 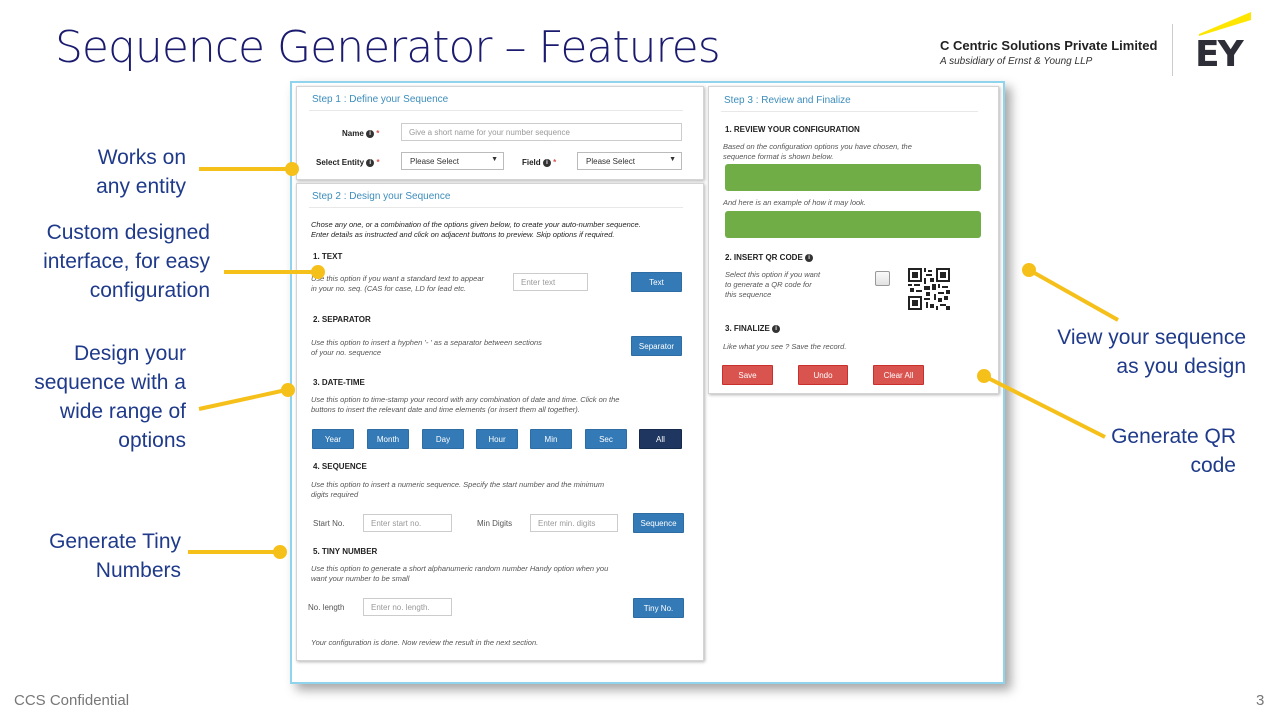 I want to click on day-button: Day, so click(x=443, y=439).